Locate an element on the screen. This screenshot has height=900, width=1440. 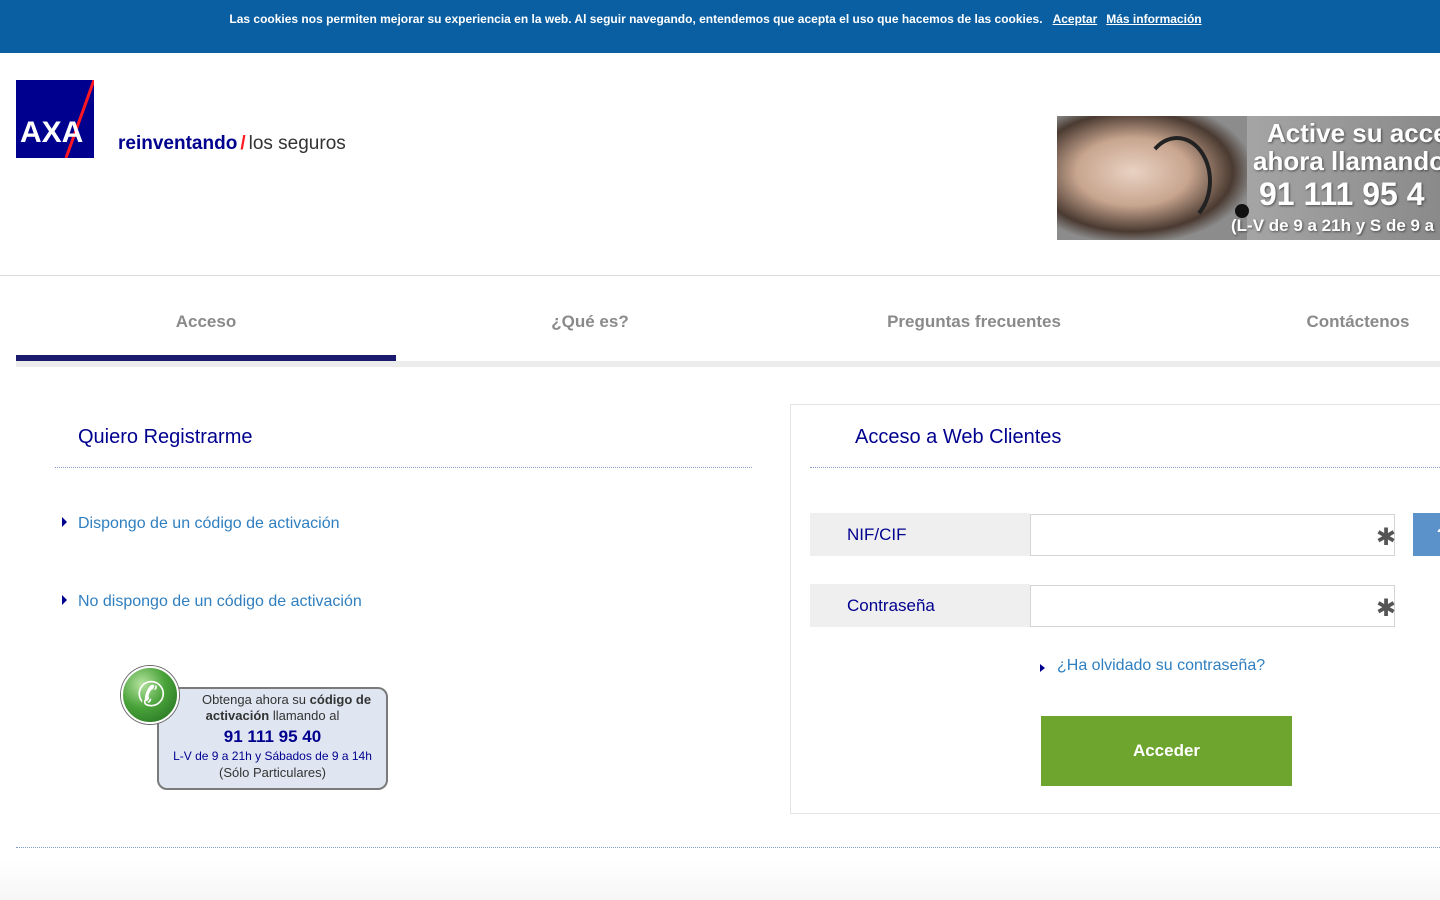
footer-area is located at coordinates (720, 880).